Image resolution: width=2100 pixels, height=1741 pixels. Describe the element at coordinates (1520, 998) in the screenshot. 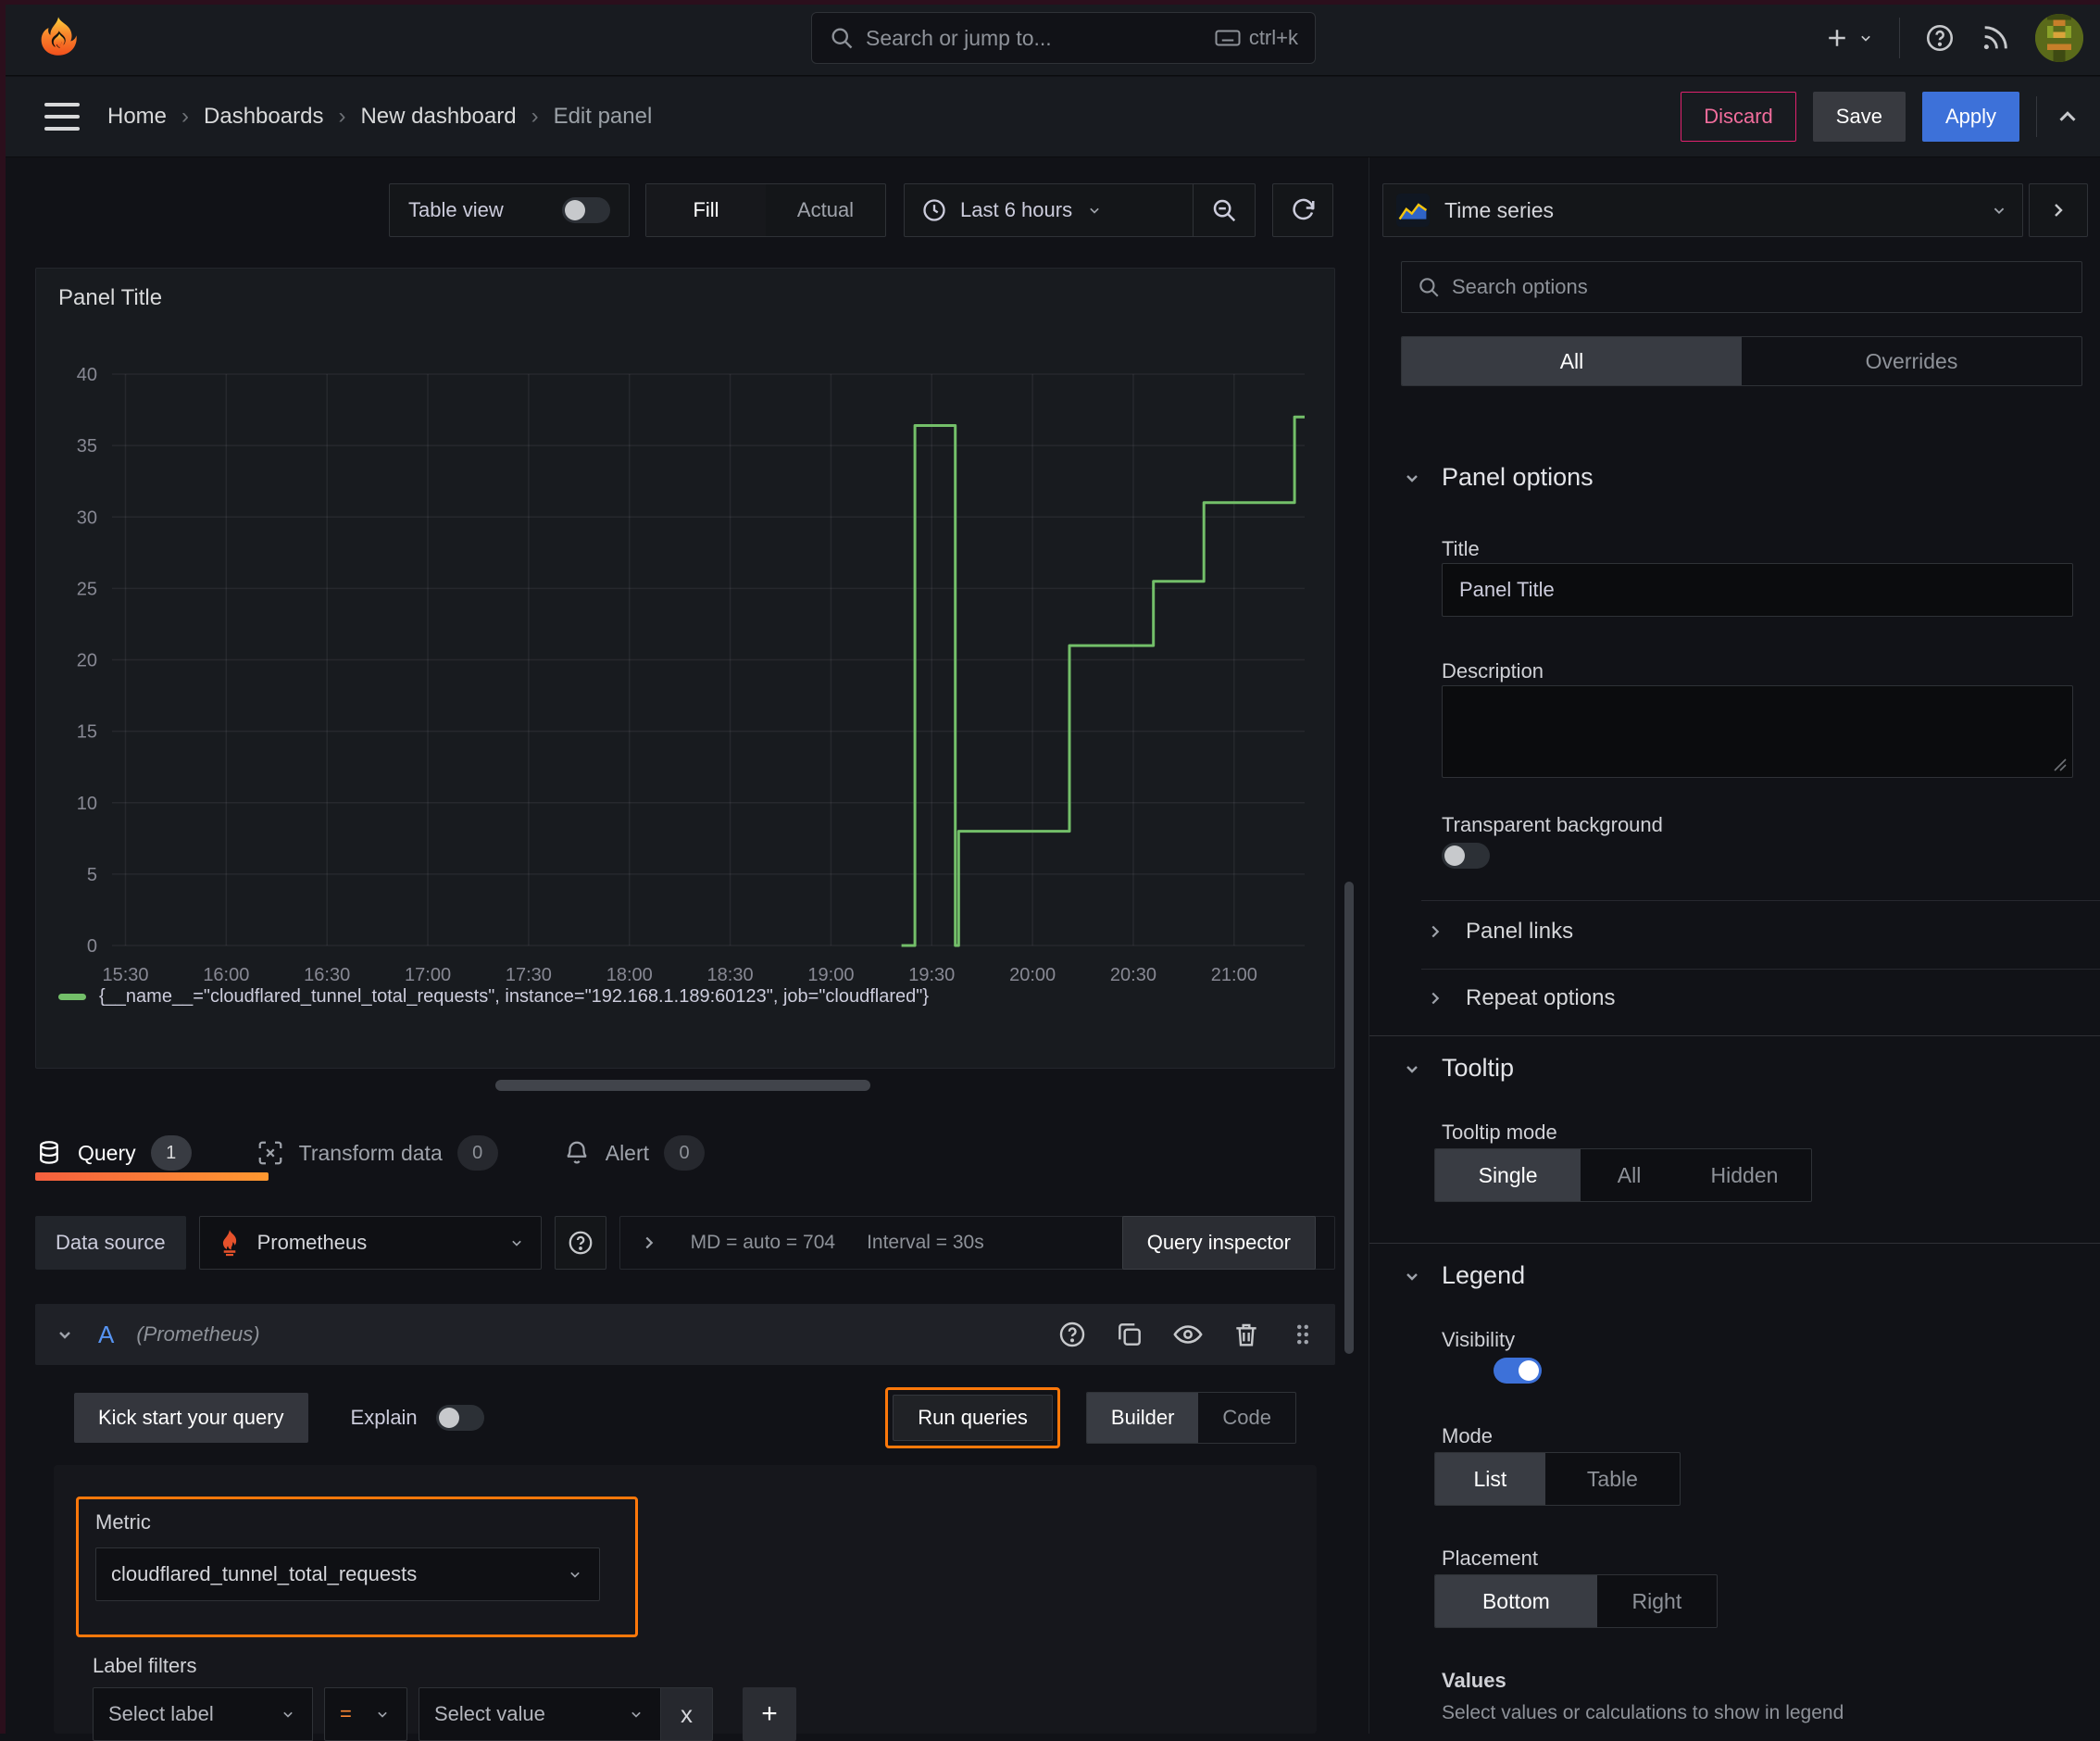

I see `section-repeat-options: Repeat options` at that location.